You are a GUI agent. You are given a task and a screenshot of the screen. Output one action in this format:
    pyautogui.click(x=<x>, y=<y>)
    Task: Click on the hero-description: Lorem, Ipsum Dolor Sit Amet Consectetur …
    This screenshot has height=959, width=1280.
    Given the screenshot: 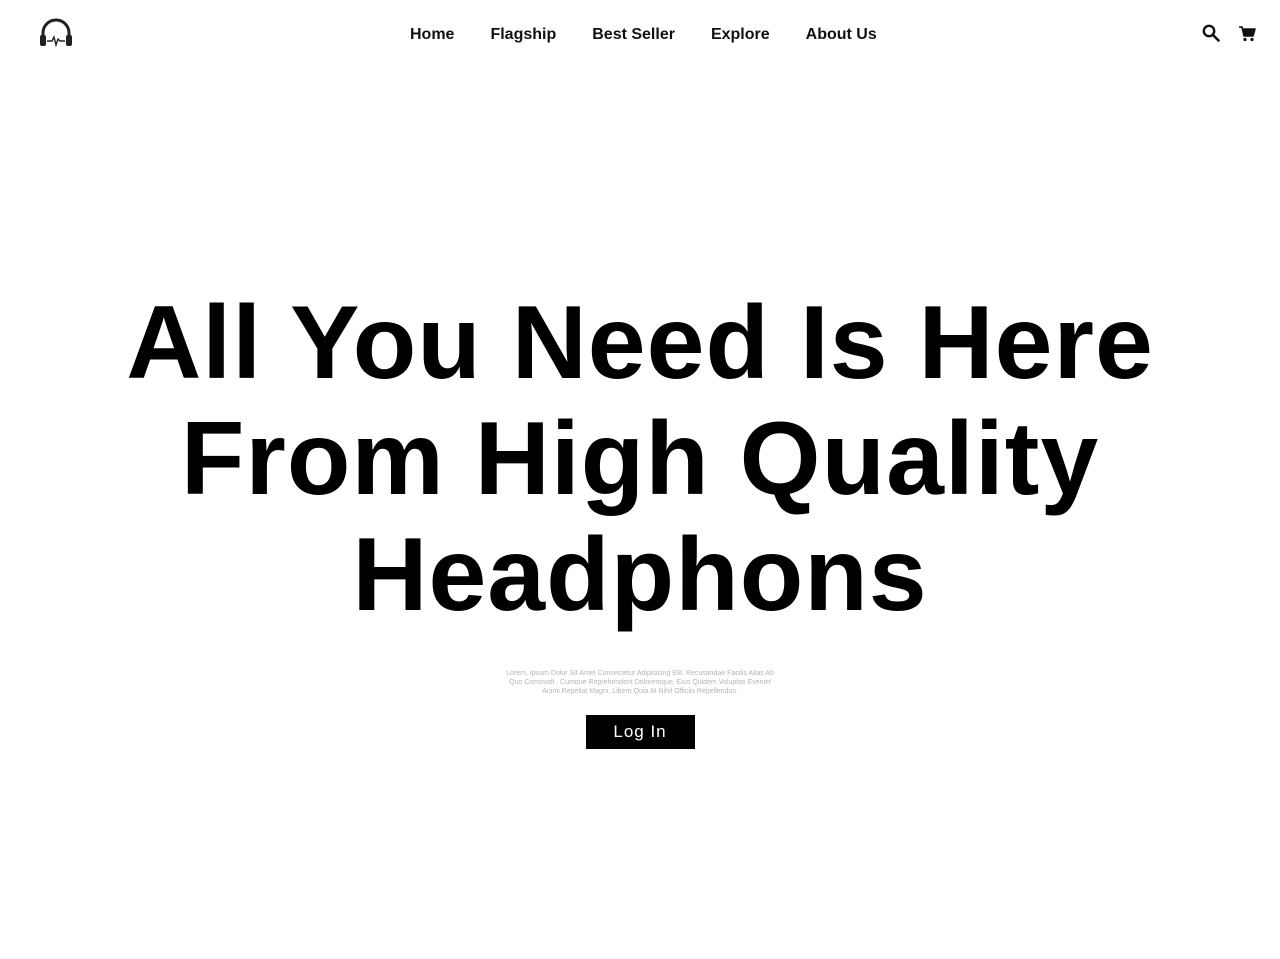 What is the action you would take?
    pyautogui.click(x=640, y=682)
    